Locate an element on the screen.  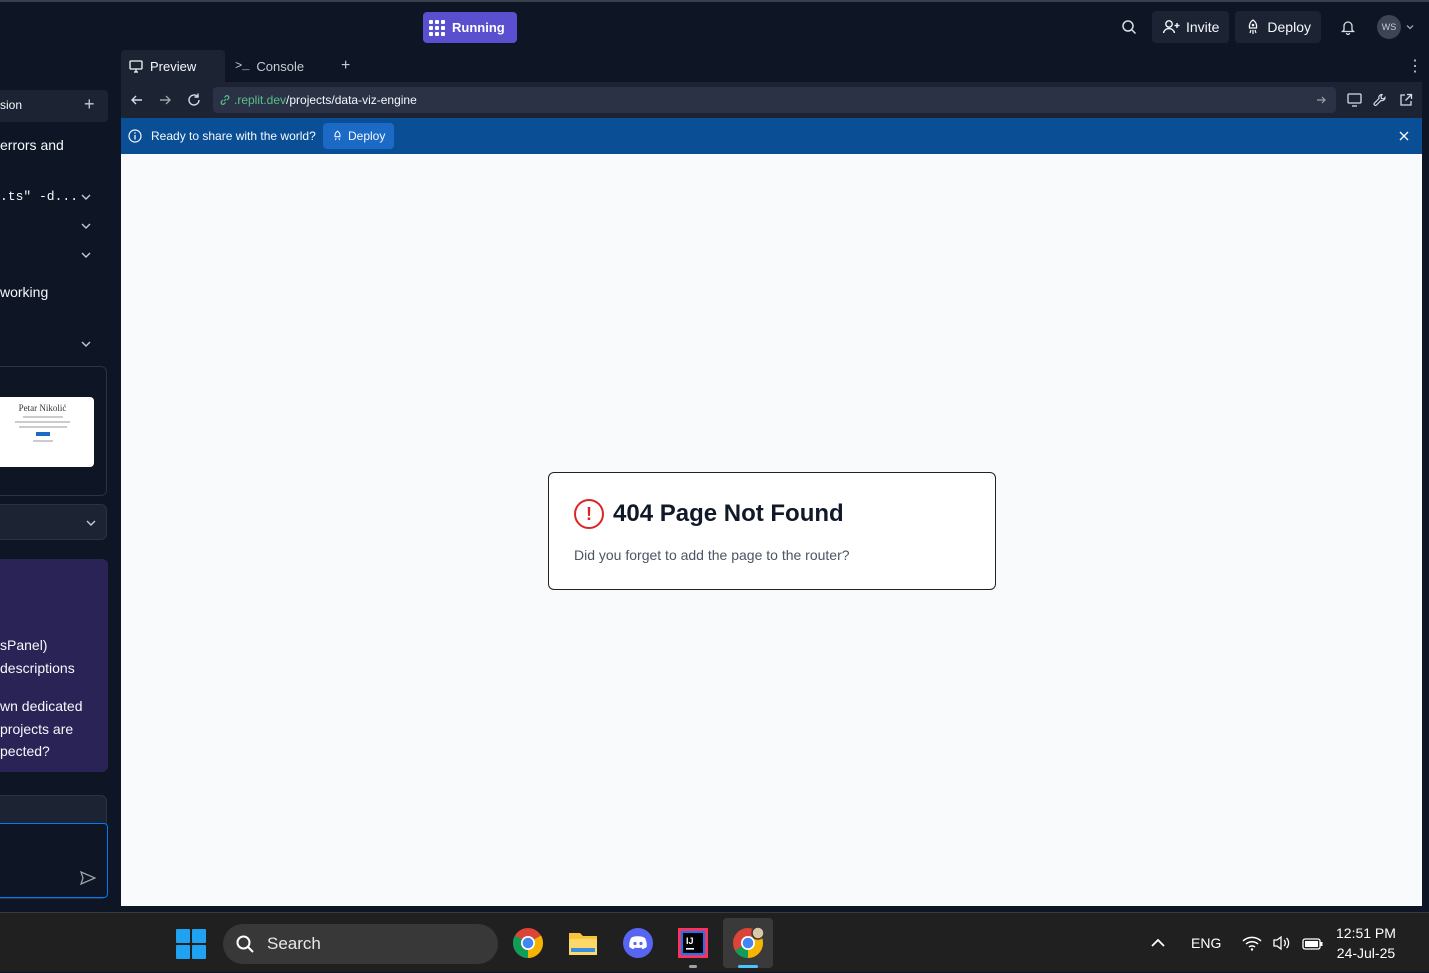
windows-start-icon is located at coordinates (191, 944).